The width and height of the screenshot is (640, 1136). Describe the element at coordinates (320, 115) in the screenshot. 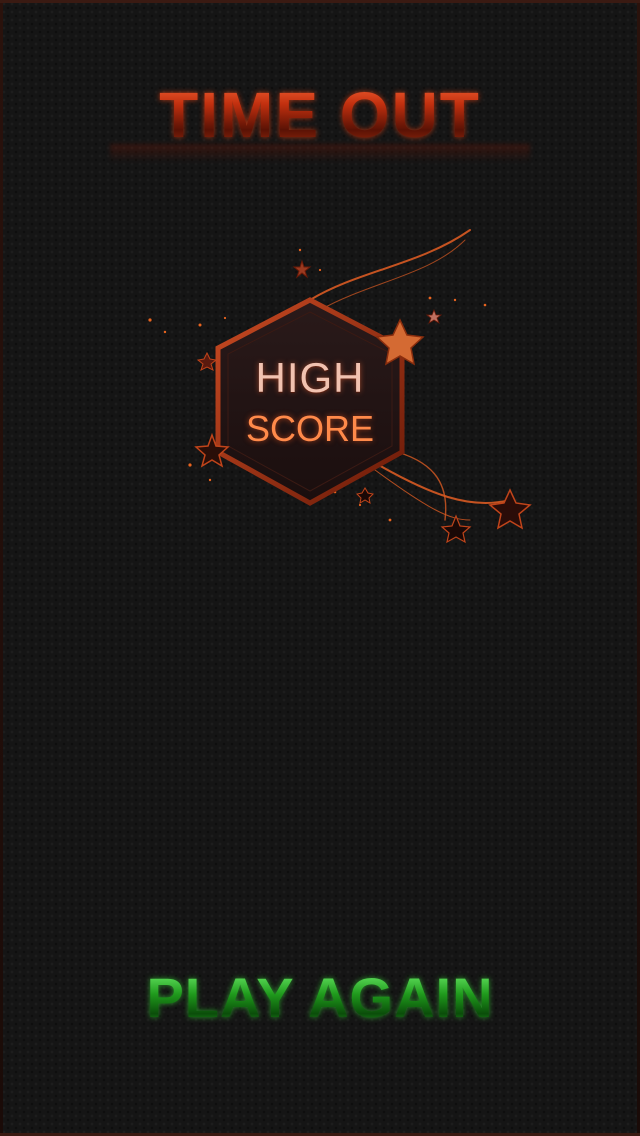

I see `time-out-title: TIME OUT` at that location.